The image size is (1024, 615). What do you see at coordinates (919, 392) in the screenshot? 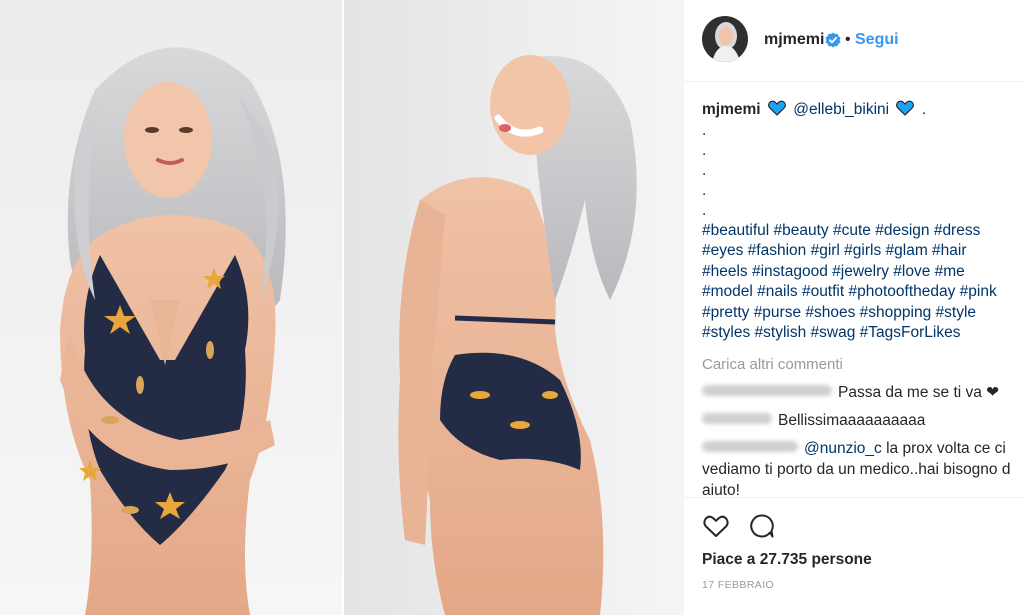
I see `comment-text: Passa da me se ti va ❤` at bounding box center [919, 392].